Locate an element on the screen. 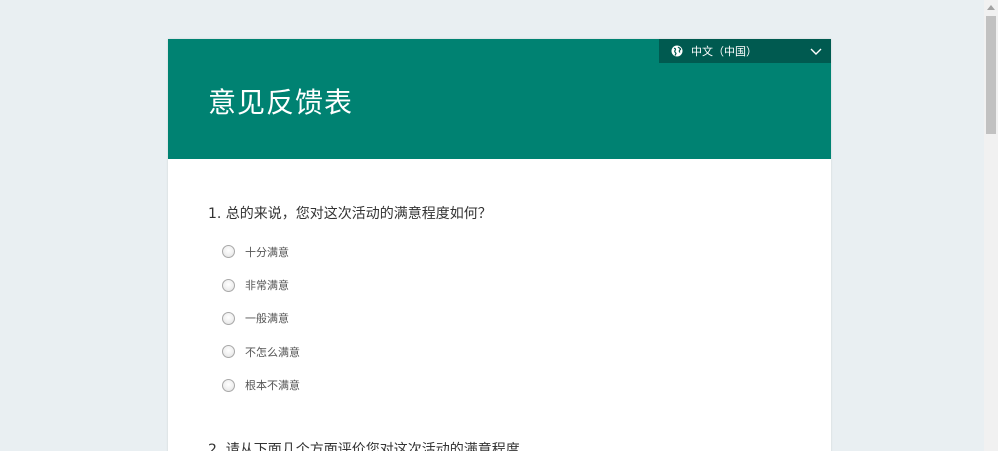  vertical-scrollbar is located at coordinates (991, 225).